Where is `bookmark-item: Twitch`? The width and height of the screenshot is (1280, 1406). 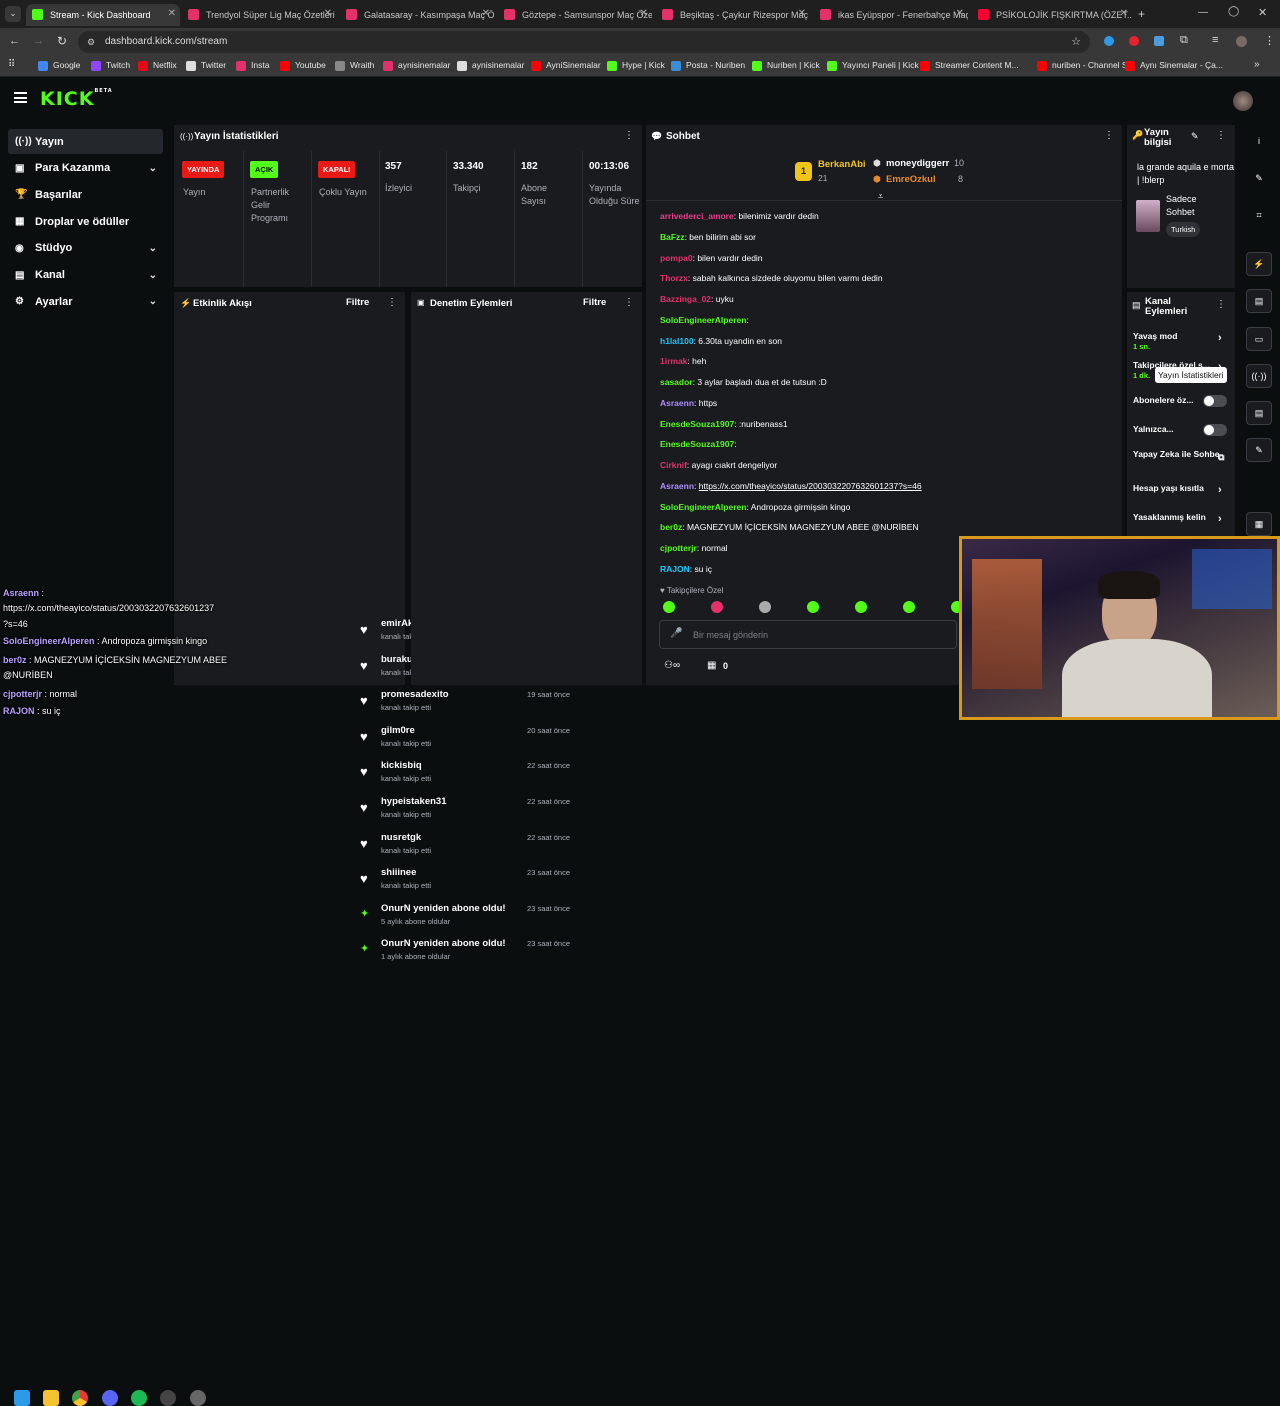
bookmark-item: Twitch is located at coordinates (110, 65).